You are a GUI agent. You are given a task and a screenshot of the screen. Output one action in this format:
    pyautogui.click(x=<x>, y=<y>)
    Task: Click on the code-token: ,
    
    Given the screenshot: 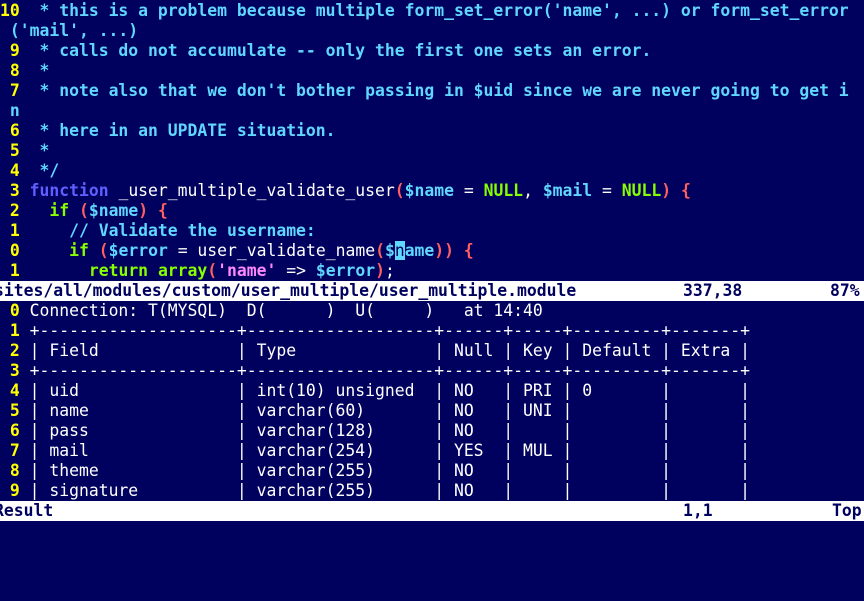 What is the action you would take?
    pyautogui.click(x=533, y=190)
    